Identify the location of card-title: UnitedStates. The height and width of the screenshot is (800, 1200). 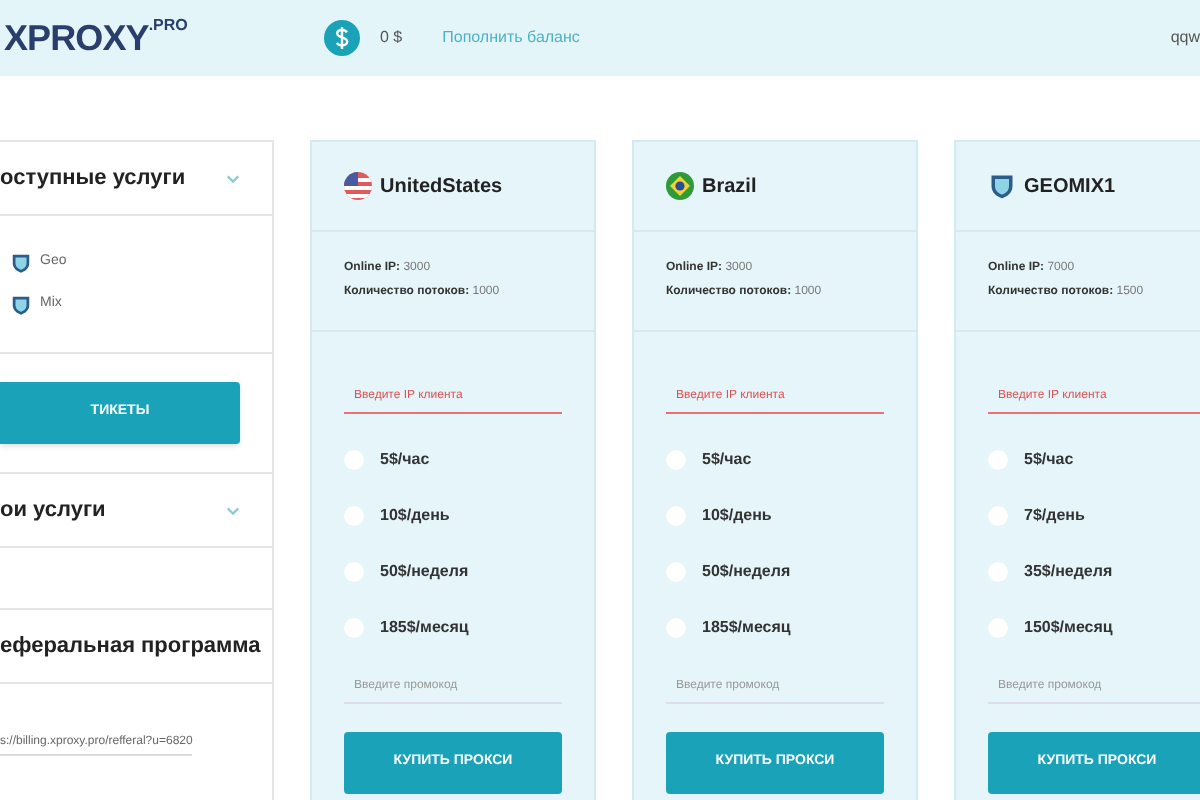
(441, 187).